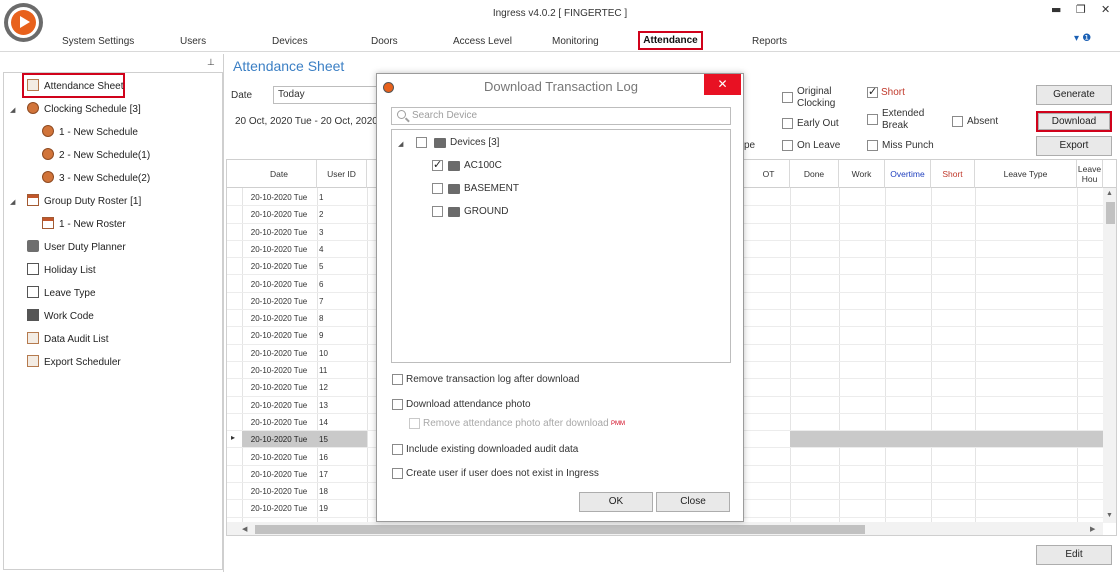 This screenshot has width=1120, height=574. What do you see at coordinates (440, 143) in the screenshot?
I see `device-group-icon` at bounding box center [440, 143].